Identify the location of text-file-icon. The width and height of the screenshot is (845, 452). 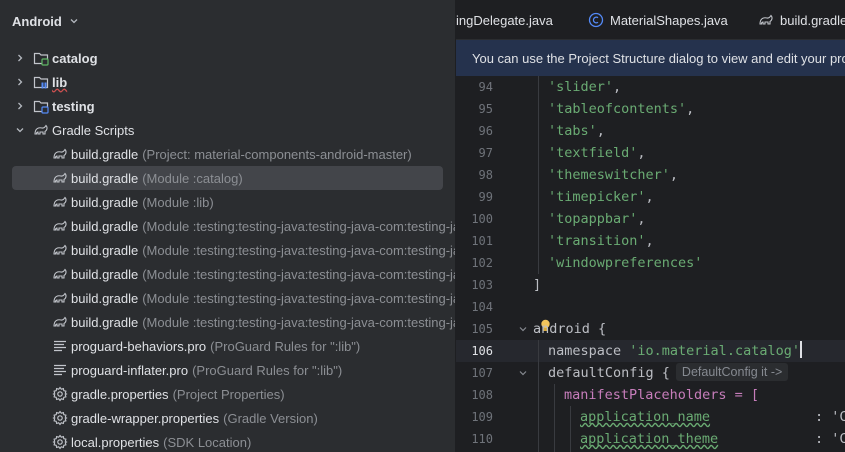
(60, 346).